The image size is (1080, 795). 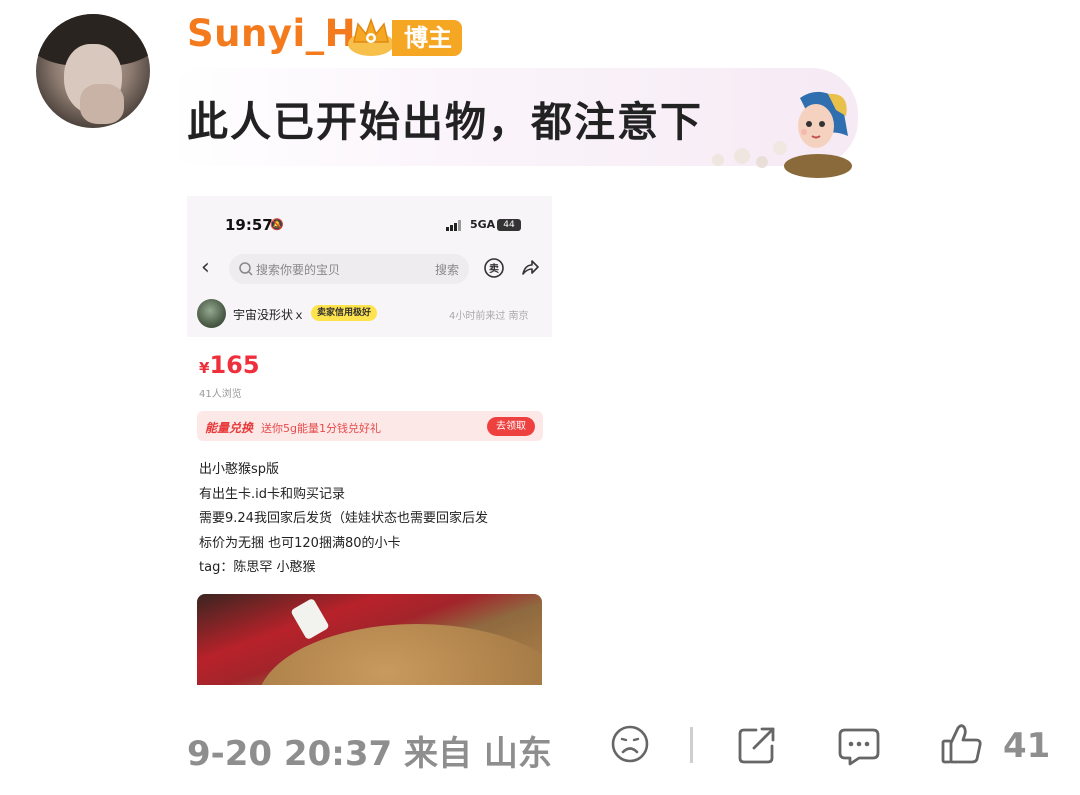 What do you see at coordinates (277, 224) in the screenshot?
I see `mute-icon: 🔕` at bounding box center [277, 224].